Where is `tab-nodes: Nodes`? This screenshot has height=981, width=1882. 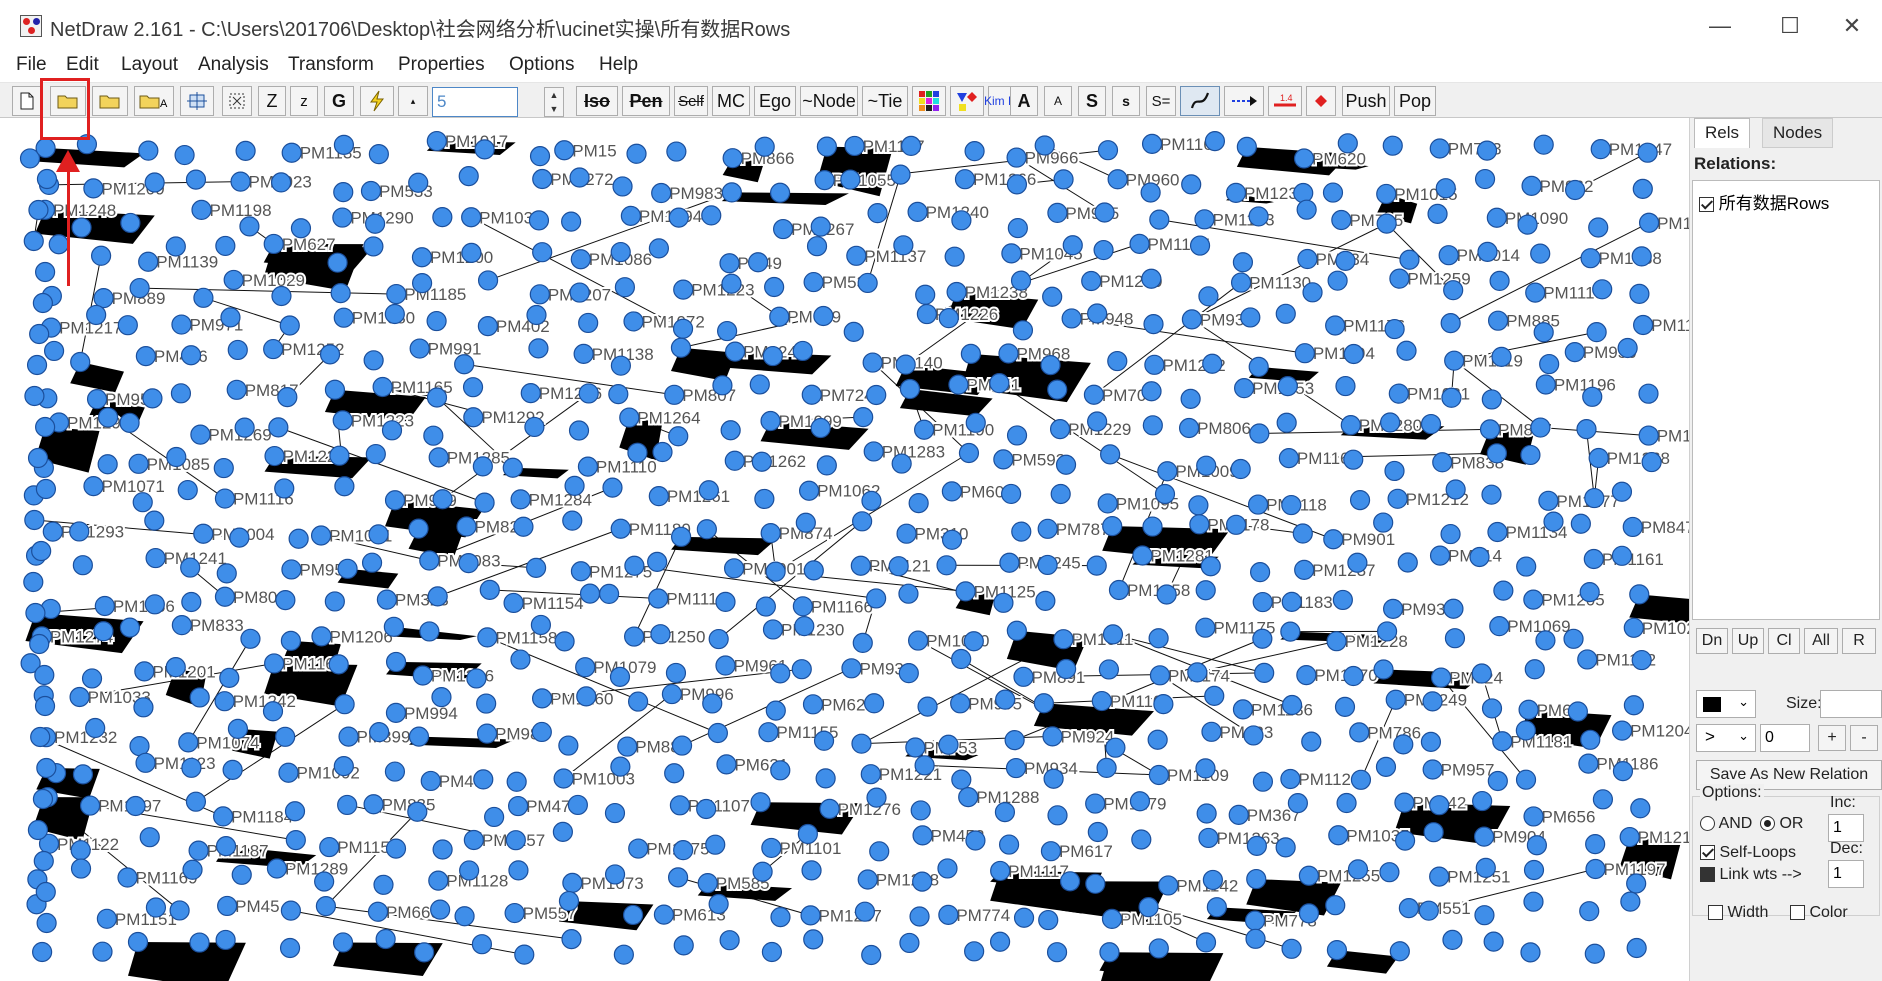
tab-nodes: Nodes is located at coordinates (1798, 133).